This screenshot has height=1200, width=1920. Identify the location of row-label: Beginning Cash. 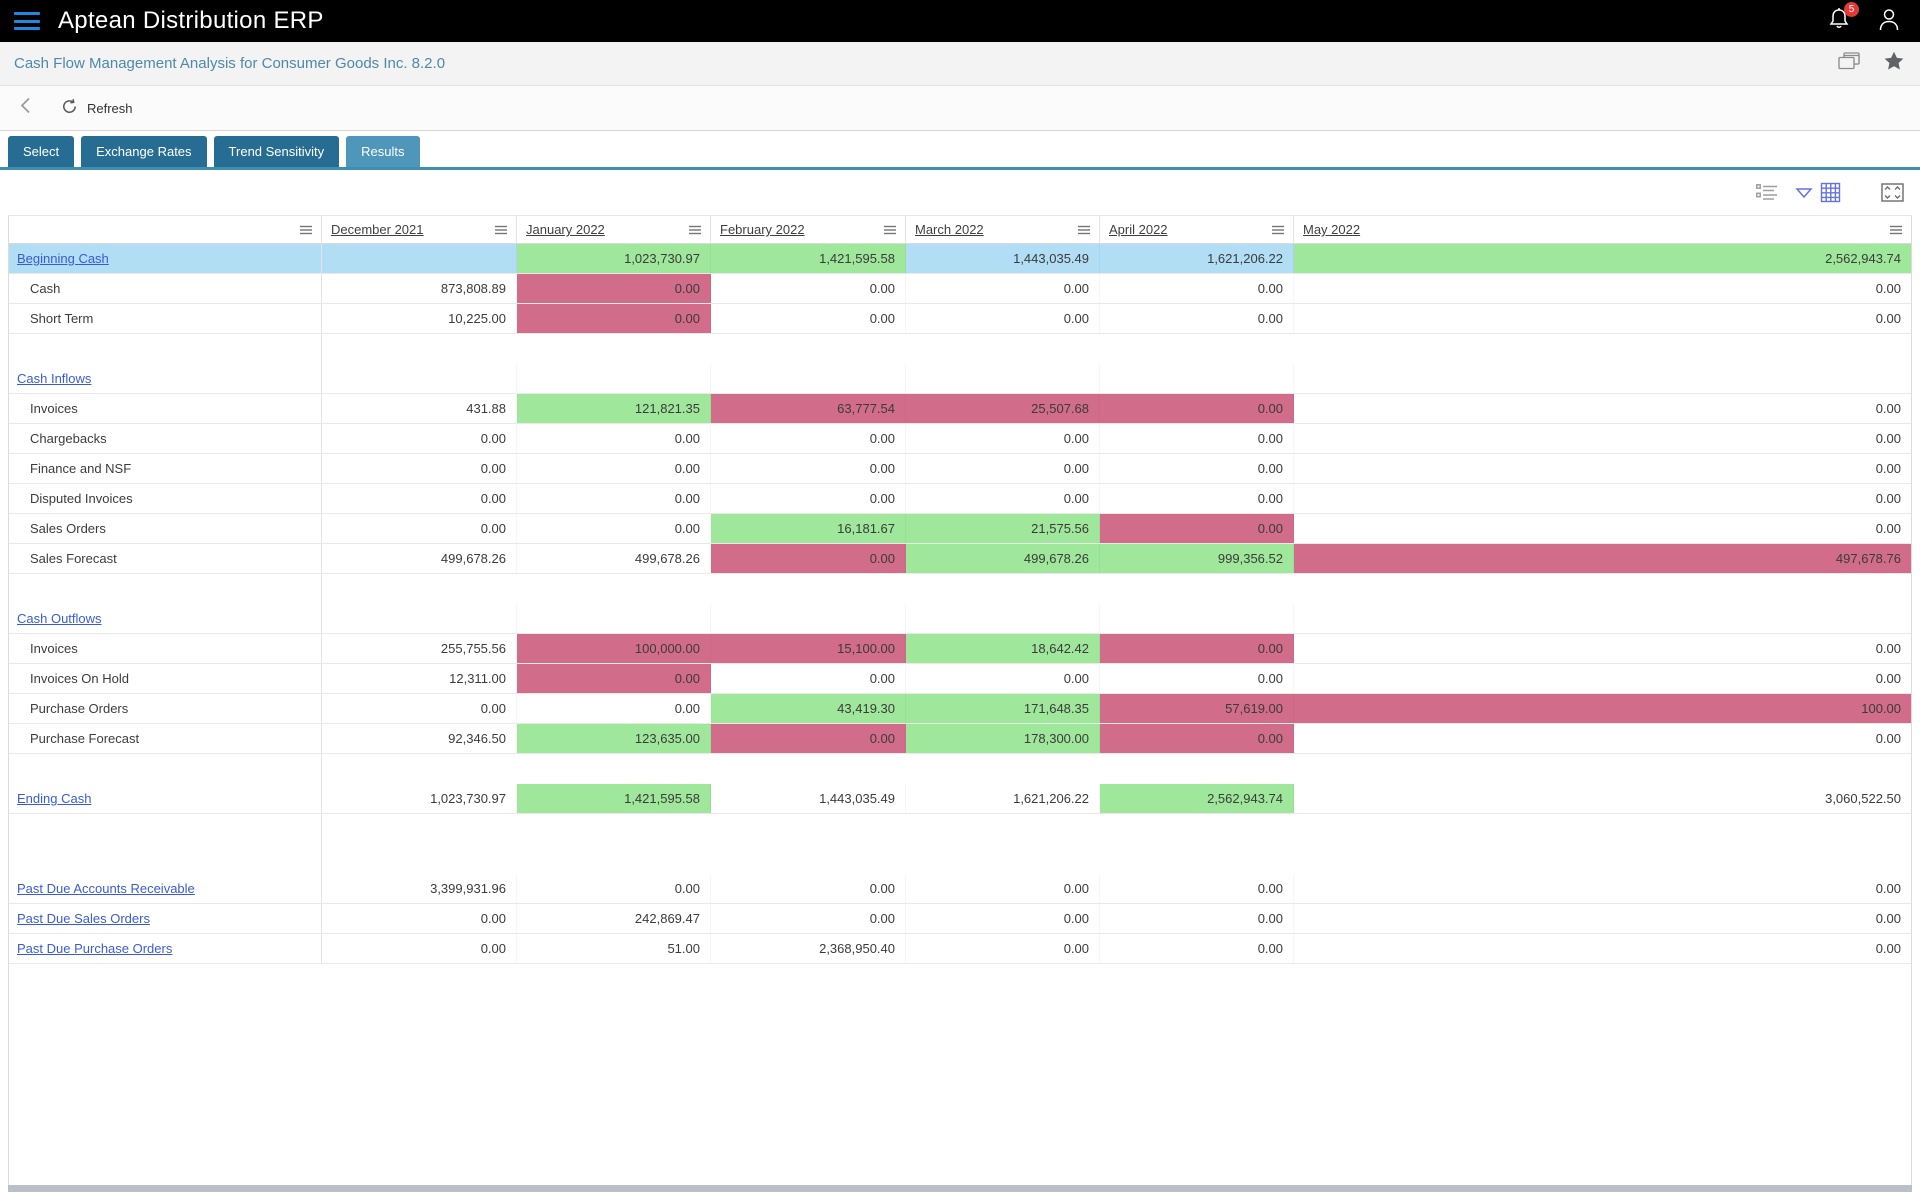
(165, 258).